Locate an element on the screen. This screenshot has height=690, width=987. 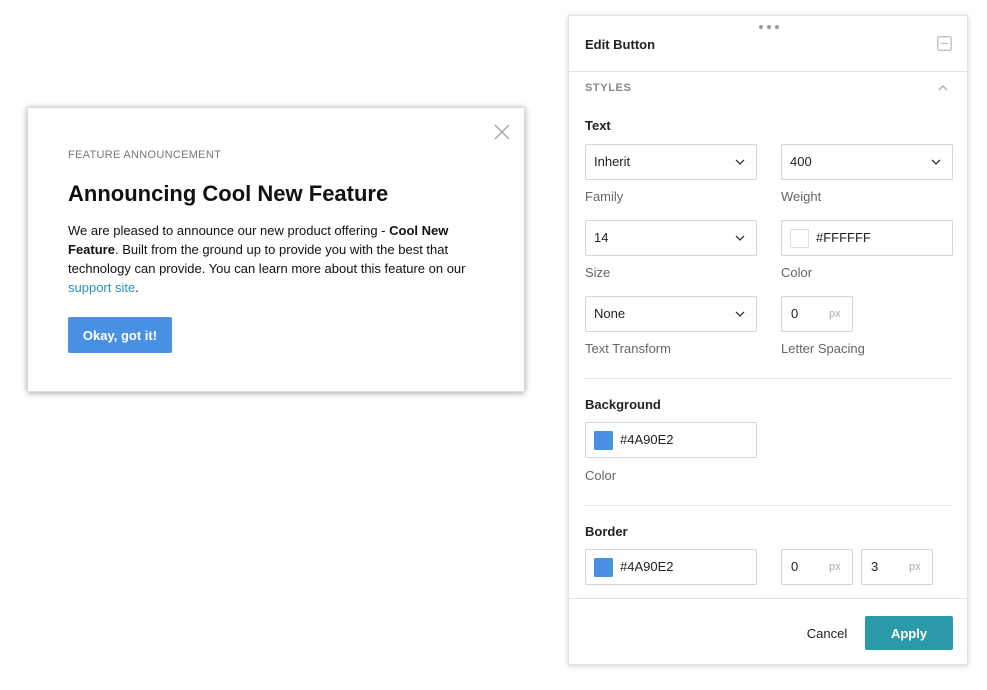
font-weight-select: 400 is located at coordinates (867, 162).